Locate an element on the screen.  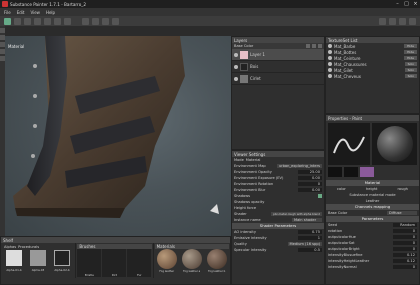
material-preview is located at coordinates (394, 144).